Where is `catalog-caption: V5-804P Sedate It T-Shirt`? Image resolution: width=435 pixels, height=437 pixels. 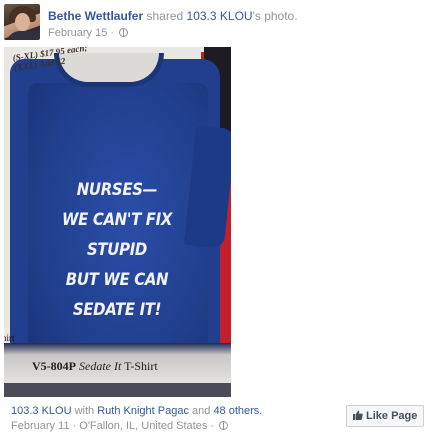
catalog-caption: V5-804P Sedate It T-Shirt is located at coordinates (95, 366).